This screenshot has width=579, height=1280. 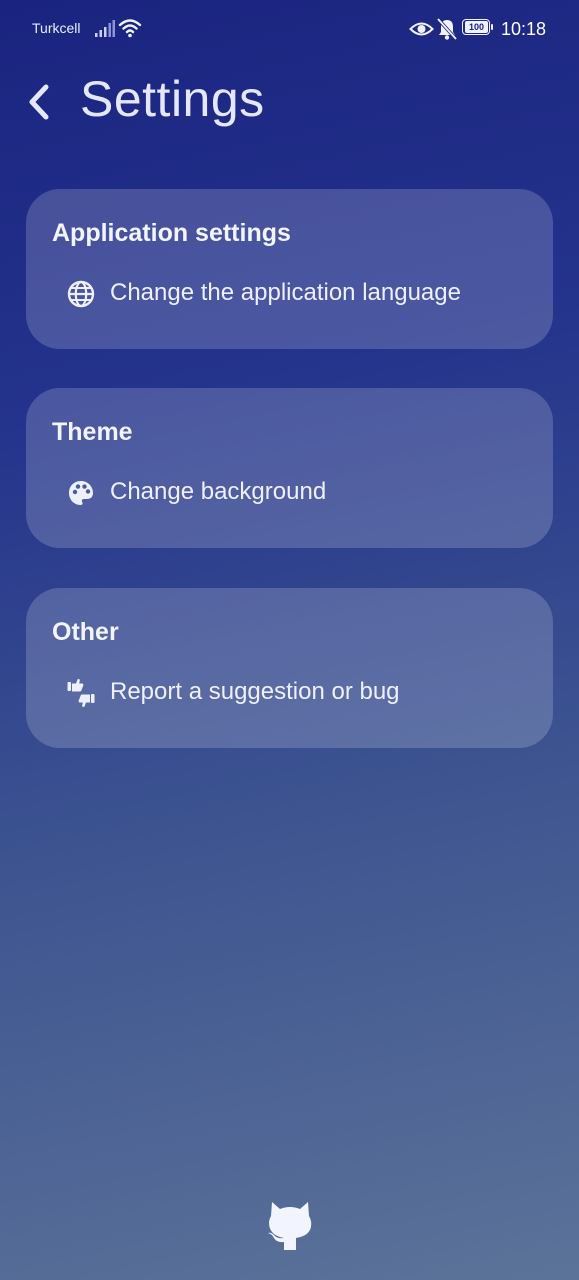 What do you see at coordinates (289, 29) in the screenshot?
I see `status-bar: Turkcell 100 10:18` at bounding box center [289, 29].